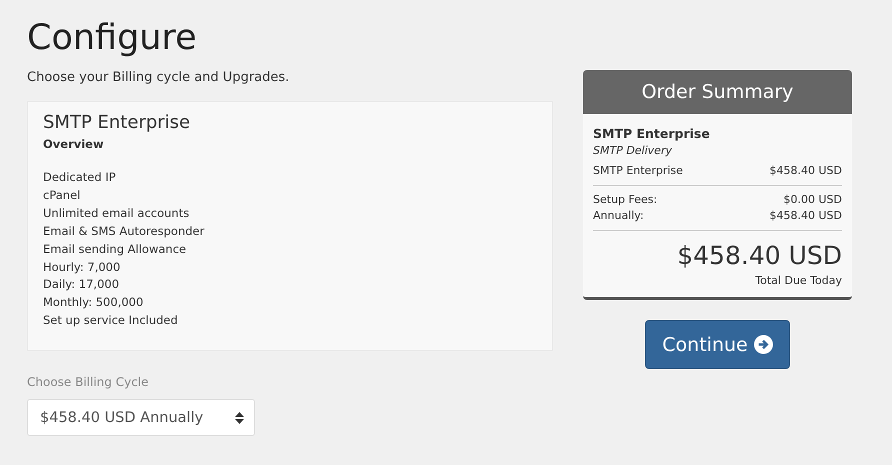 This screenshot has width=892, height=465. What do you see at coordinates (717, 344) in the screenshot?
I see `continue-button: Continue` at bounding box center [717, 344].